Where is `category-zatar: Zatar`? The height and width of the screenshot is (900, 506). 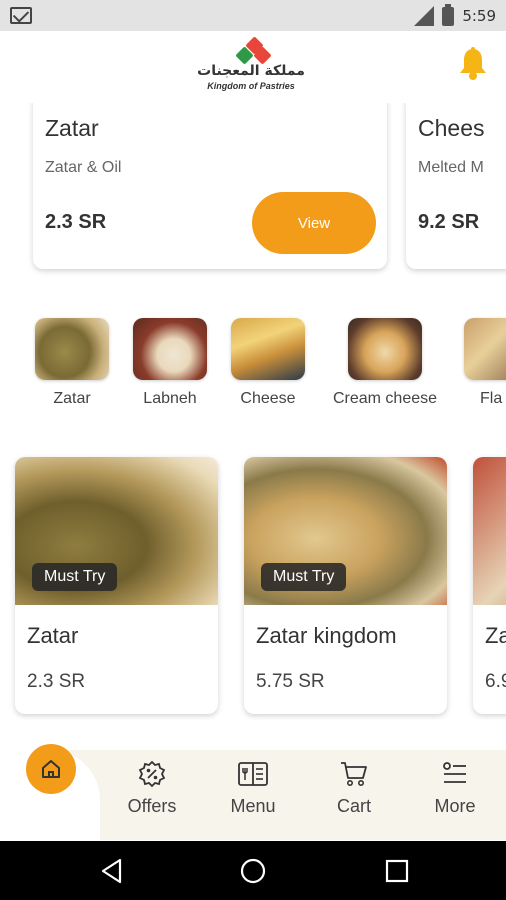
category-zatar: Zatar is located at coordinates (72, 360).